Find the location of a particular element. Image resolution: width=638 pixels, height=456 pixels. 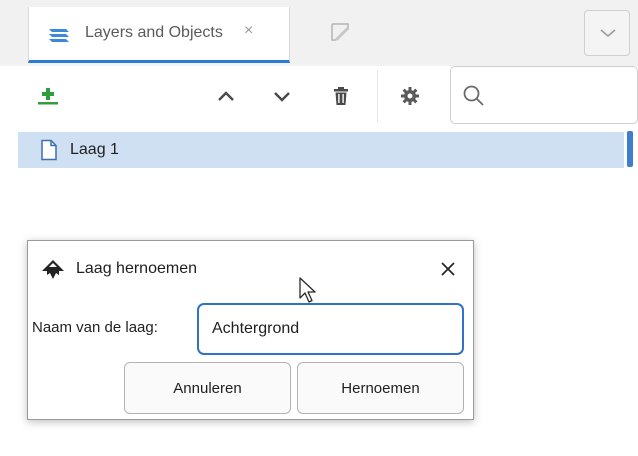

layers-toolbar is located at coordinates (319, 97).